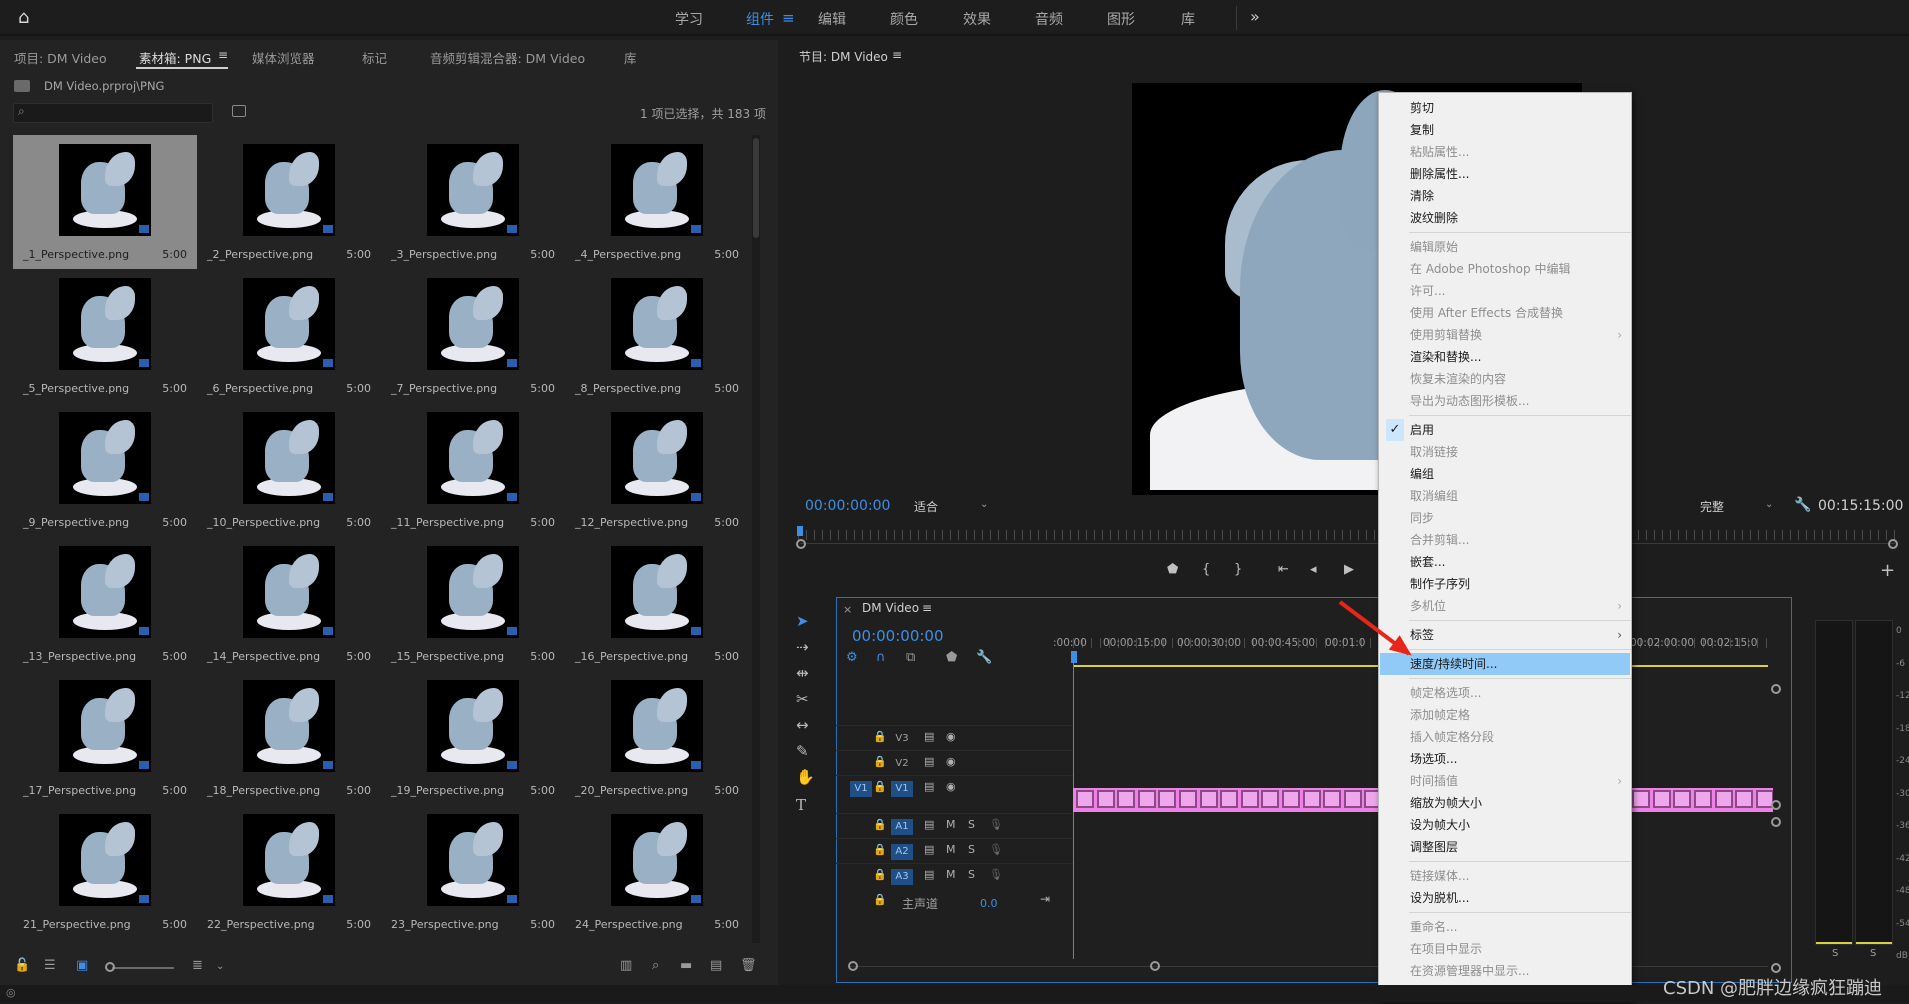 This screenshot has height=1004, width=1909. Describe the element at coordinates (1505, 196) in the screenshot. I see `menu-item: 清除` at that location.